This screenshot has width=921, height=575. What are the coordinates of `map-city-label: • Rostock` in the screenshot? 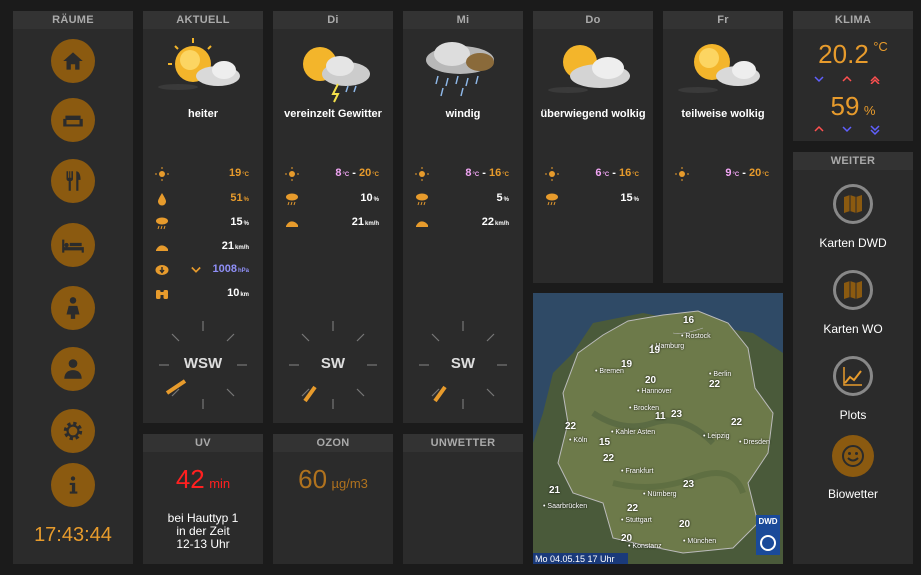 It's located at (696, 336).